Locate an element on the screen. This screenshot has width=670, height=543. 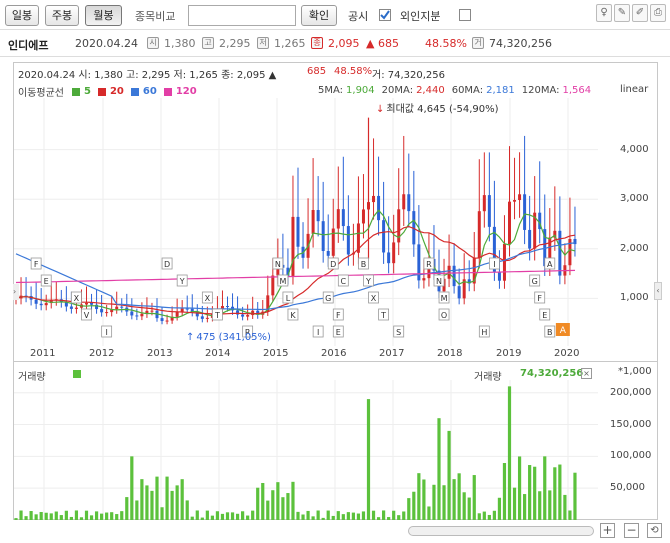
change-pct: 48.58% is located at coordinates (446, 43).